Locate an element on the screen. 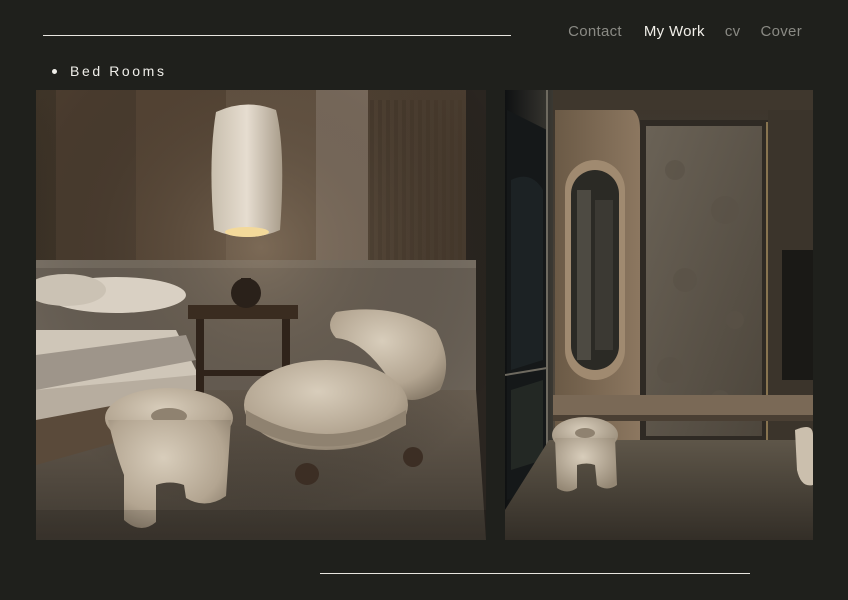 Image resolution: width=848 pixels, height=600 pixels. top-divider-line is located at coordinates (277, 35).